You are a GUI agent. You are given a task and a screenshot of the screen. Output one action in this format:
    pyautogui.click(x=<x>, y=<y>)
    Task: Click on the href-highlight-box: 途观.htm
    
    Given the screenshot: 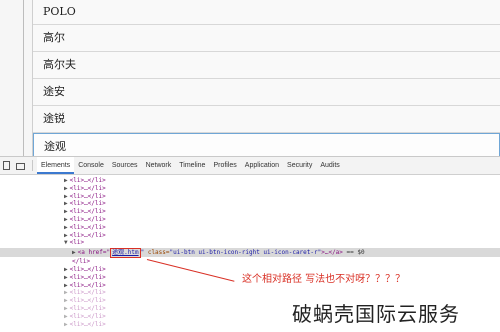 What is the action you would take?
    pyautogui.click(x=125, y=253)
    